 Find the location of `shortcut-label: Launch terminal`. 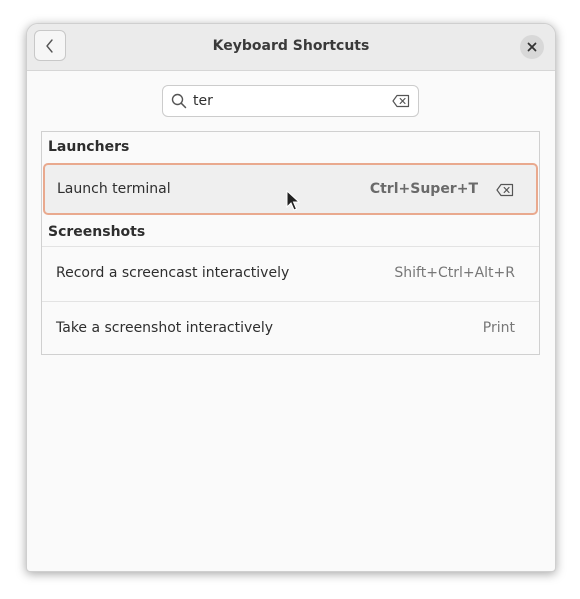

shortcut-label: Launch terminal is located at coordinates (114, 189).